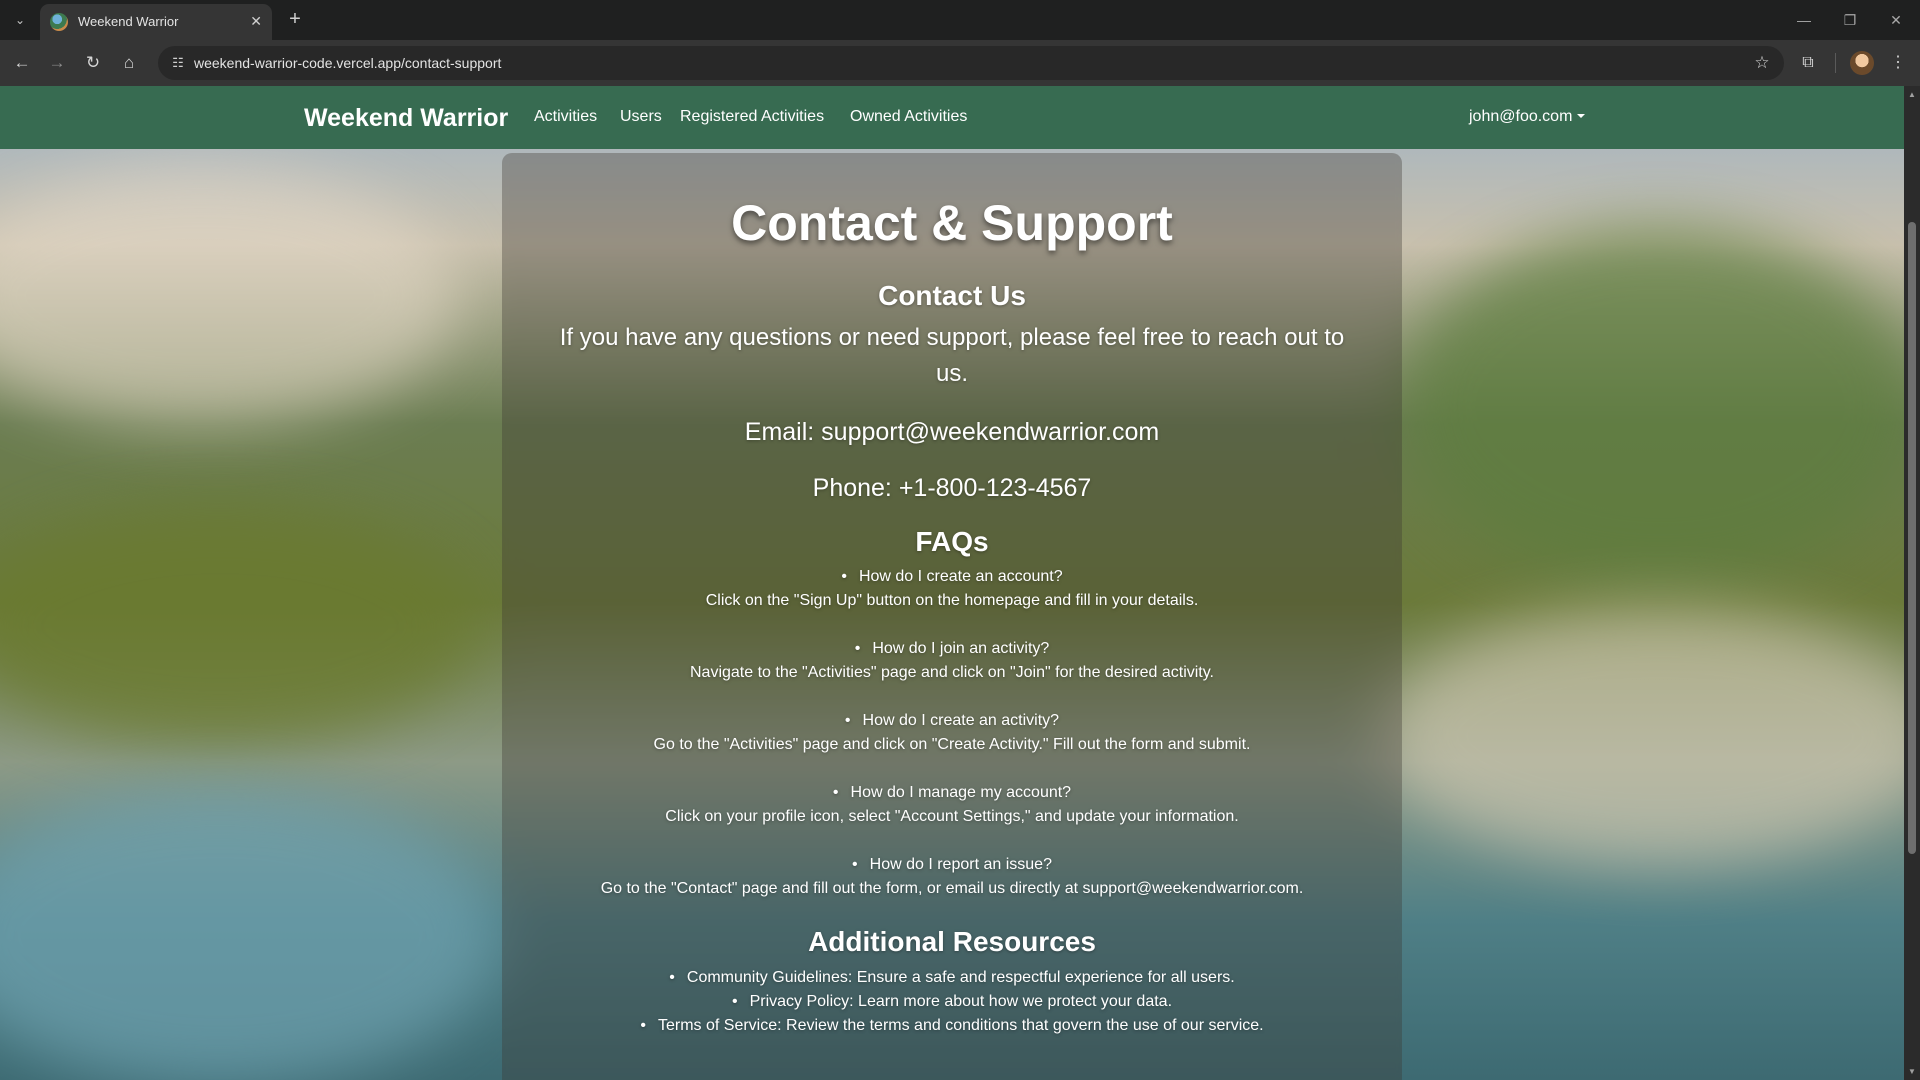 This screenshot has width=1920, height=1080. Describe the element at coordinates (250, 933) in the screenshot. I see `background-lake` at that location.